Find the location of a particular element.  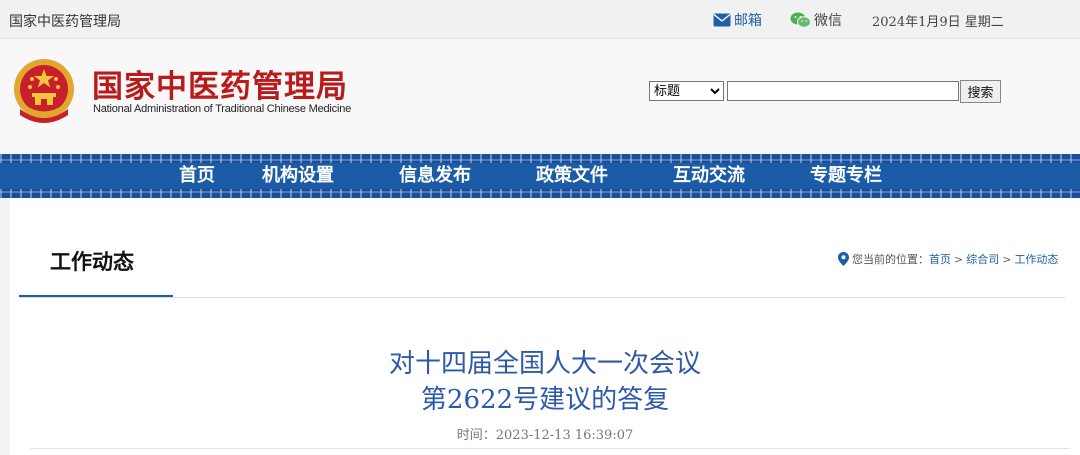

search-type-select: 标题 is located at coordinates (686, 91).